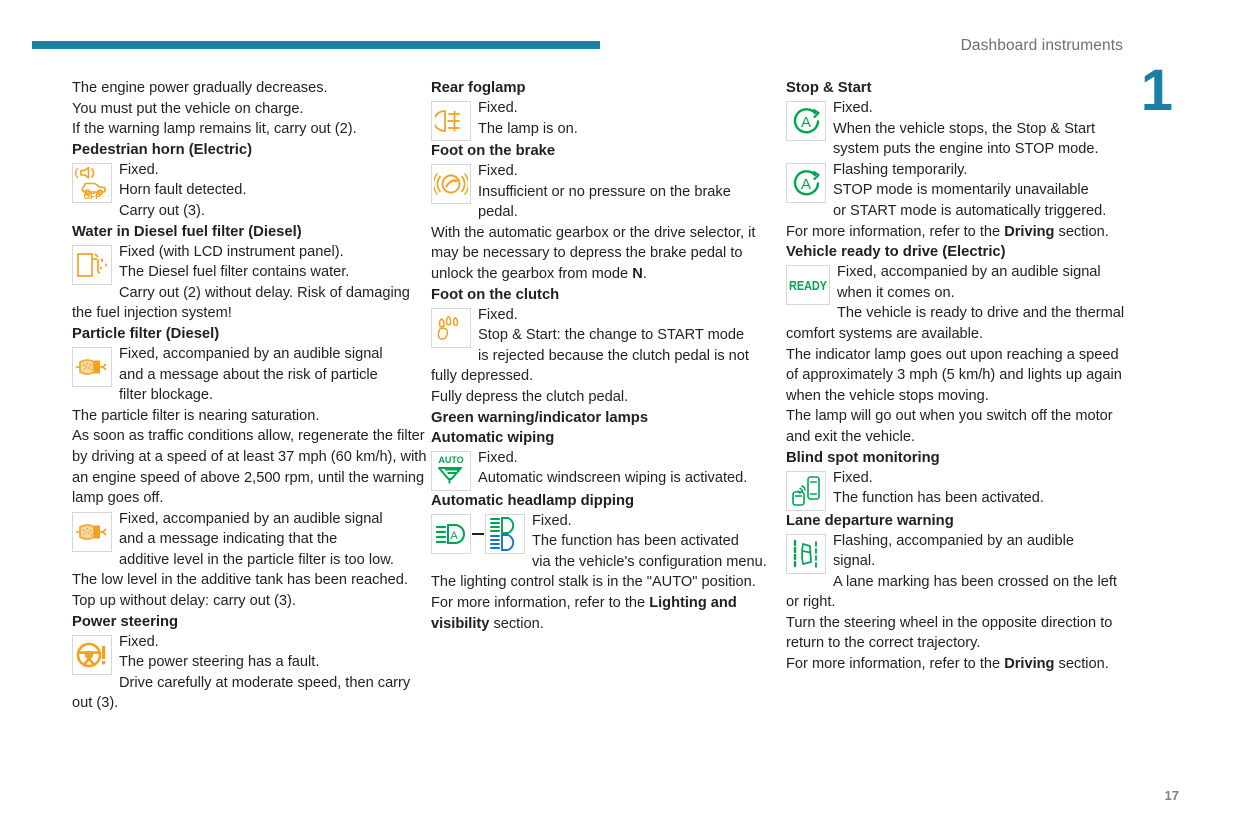 This screenshot has height=827, width=1241. Describe the element at coordinates (188, 108) in the screenshot. I see `intro-line-2: You must put the vehicle on charge.` at that location.